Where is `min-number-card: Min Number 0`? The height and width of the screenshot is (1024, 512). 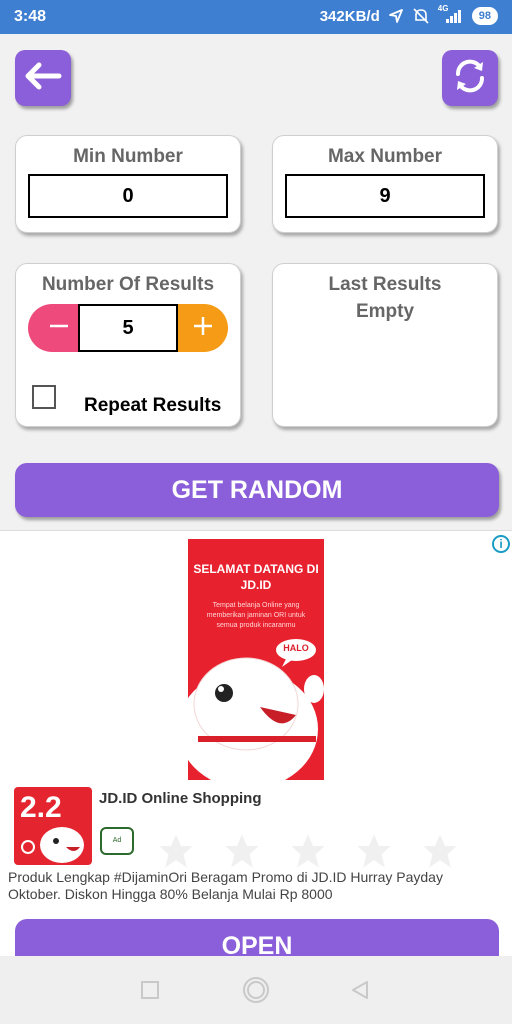
min-number-card: Min Number 0 is located at coordinates (128, 184).